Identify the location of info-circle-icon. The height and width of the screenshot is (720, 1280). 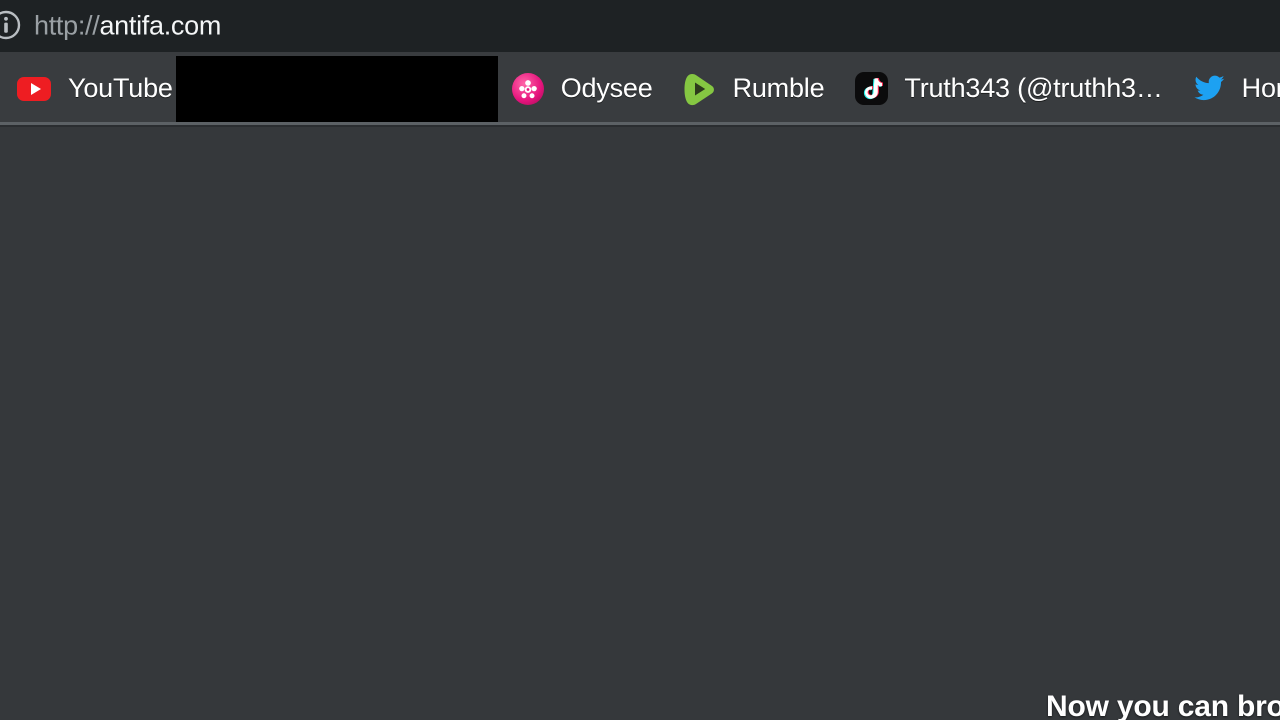
(11, 25).